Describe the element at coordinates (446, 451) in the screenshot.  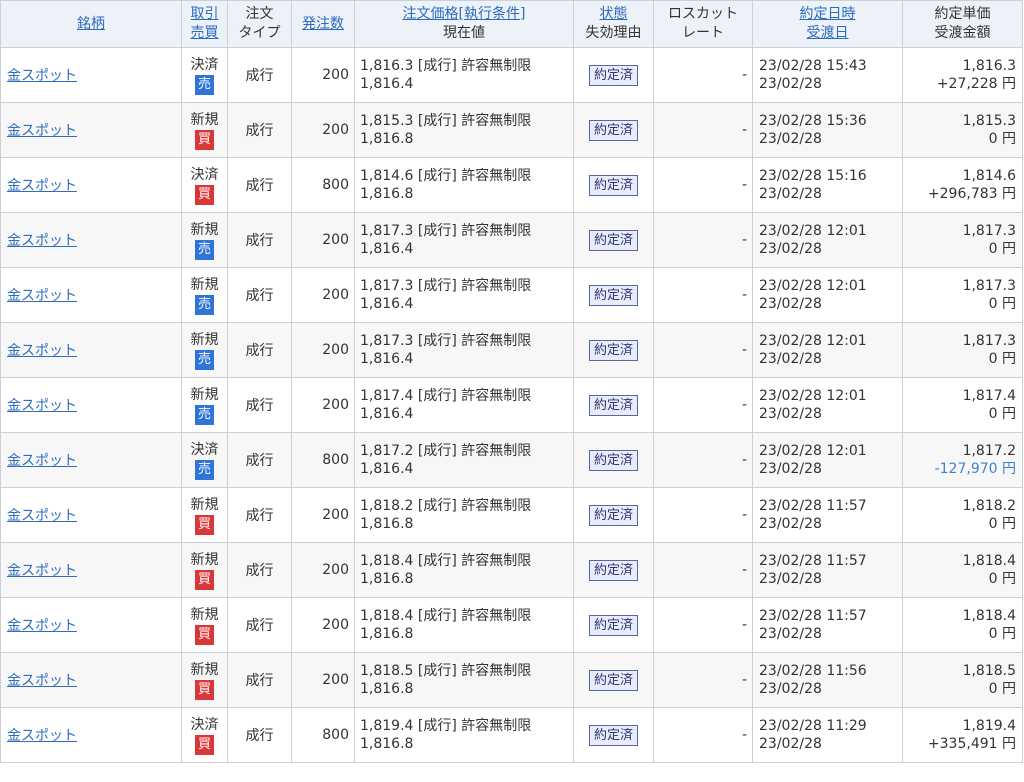
I see `order-price: 1,817.2 [成行] 許容無制限` at that location.